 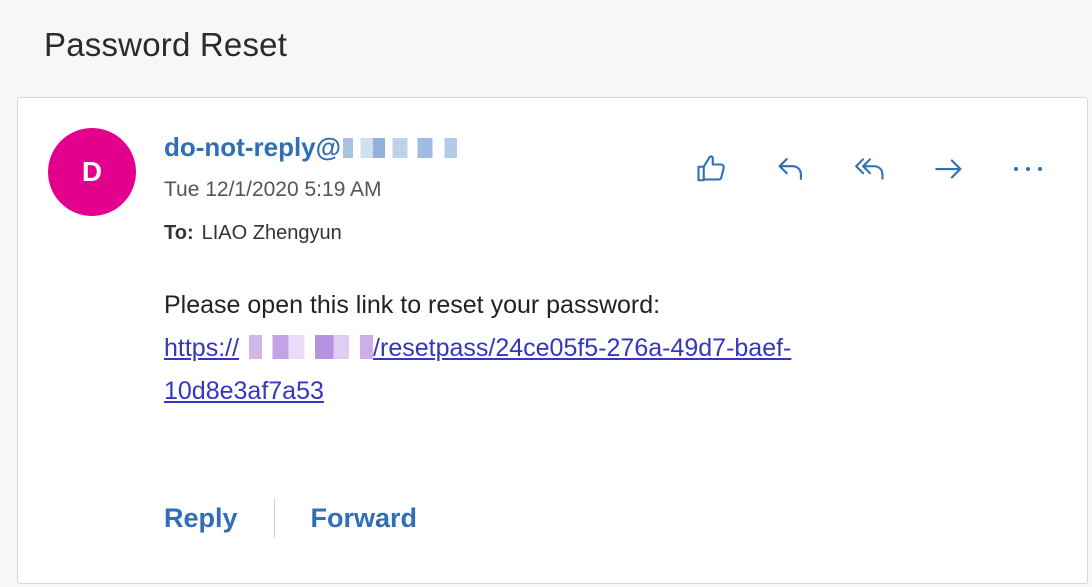 I want to click on avatar-initial: D, so click(x=92, y=171).